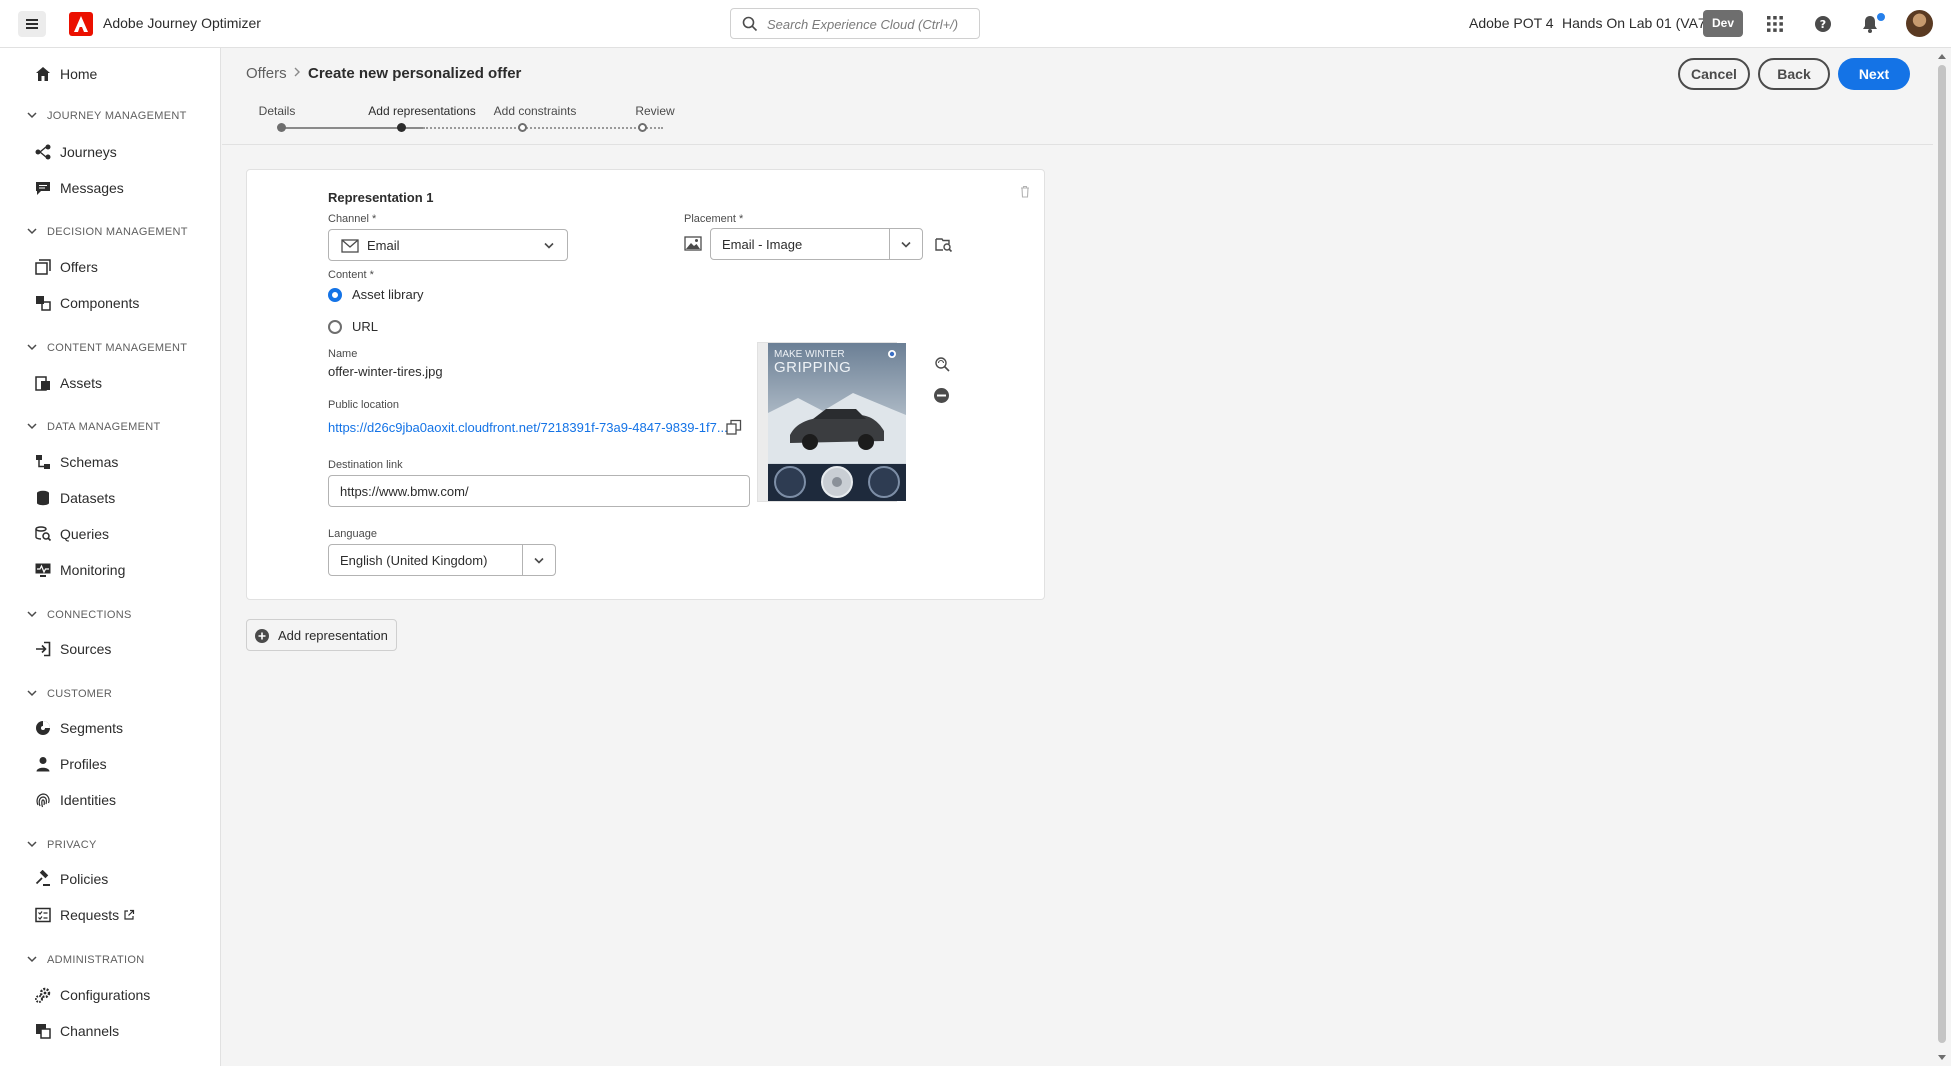 This screenshot has height=1066, width=1951. What do you see at coordinates (297, 72) in the screenshot?
I see `chevron-right-icon` at bounding box center [297, 72].